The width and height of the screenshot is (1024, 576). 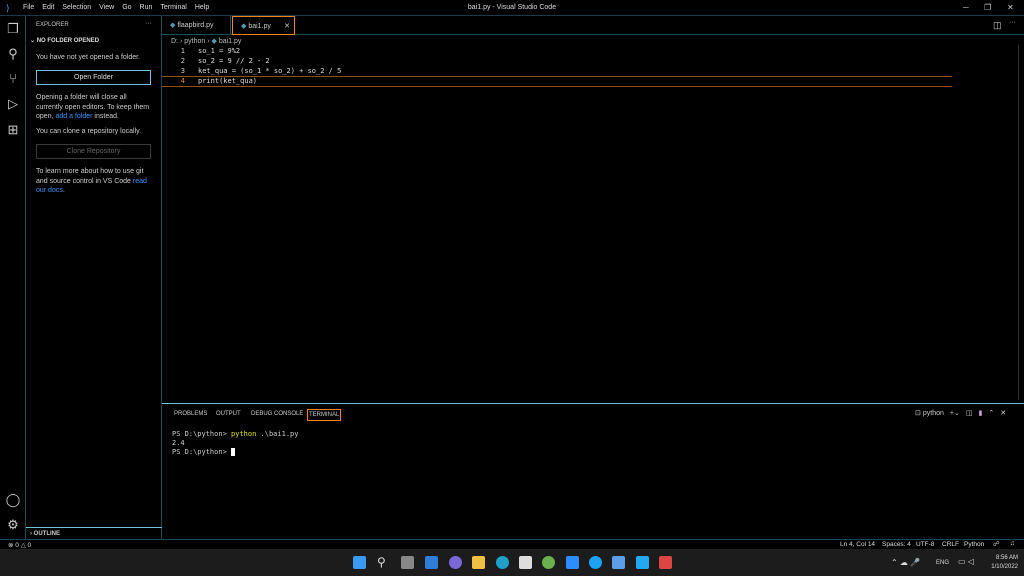 What do you see at coordinates (987, 7) in the screenshot?
I see `maximize-icon: ❐` at bounding box center [987, 7].